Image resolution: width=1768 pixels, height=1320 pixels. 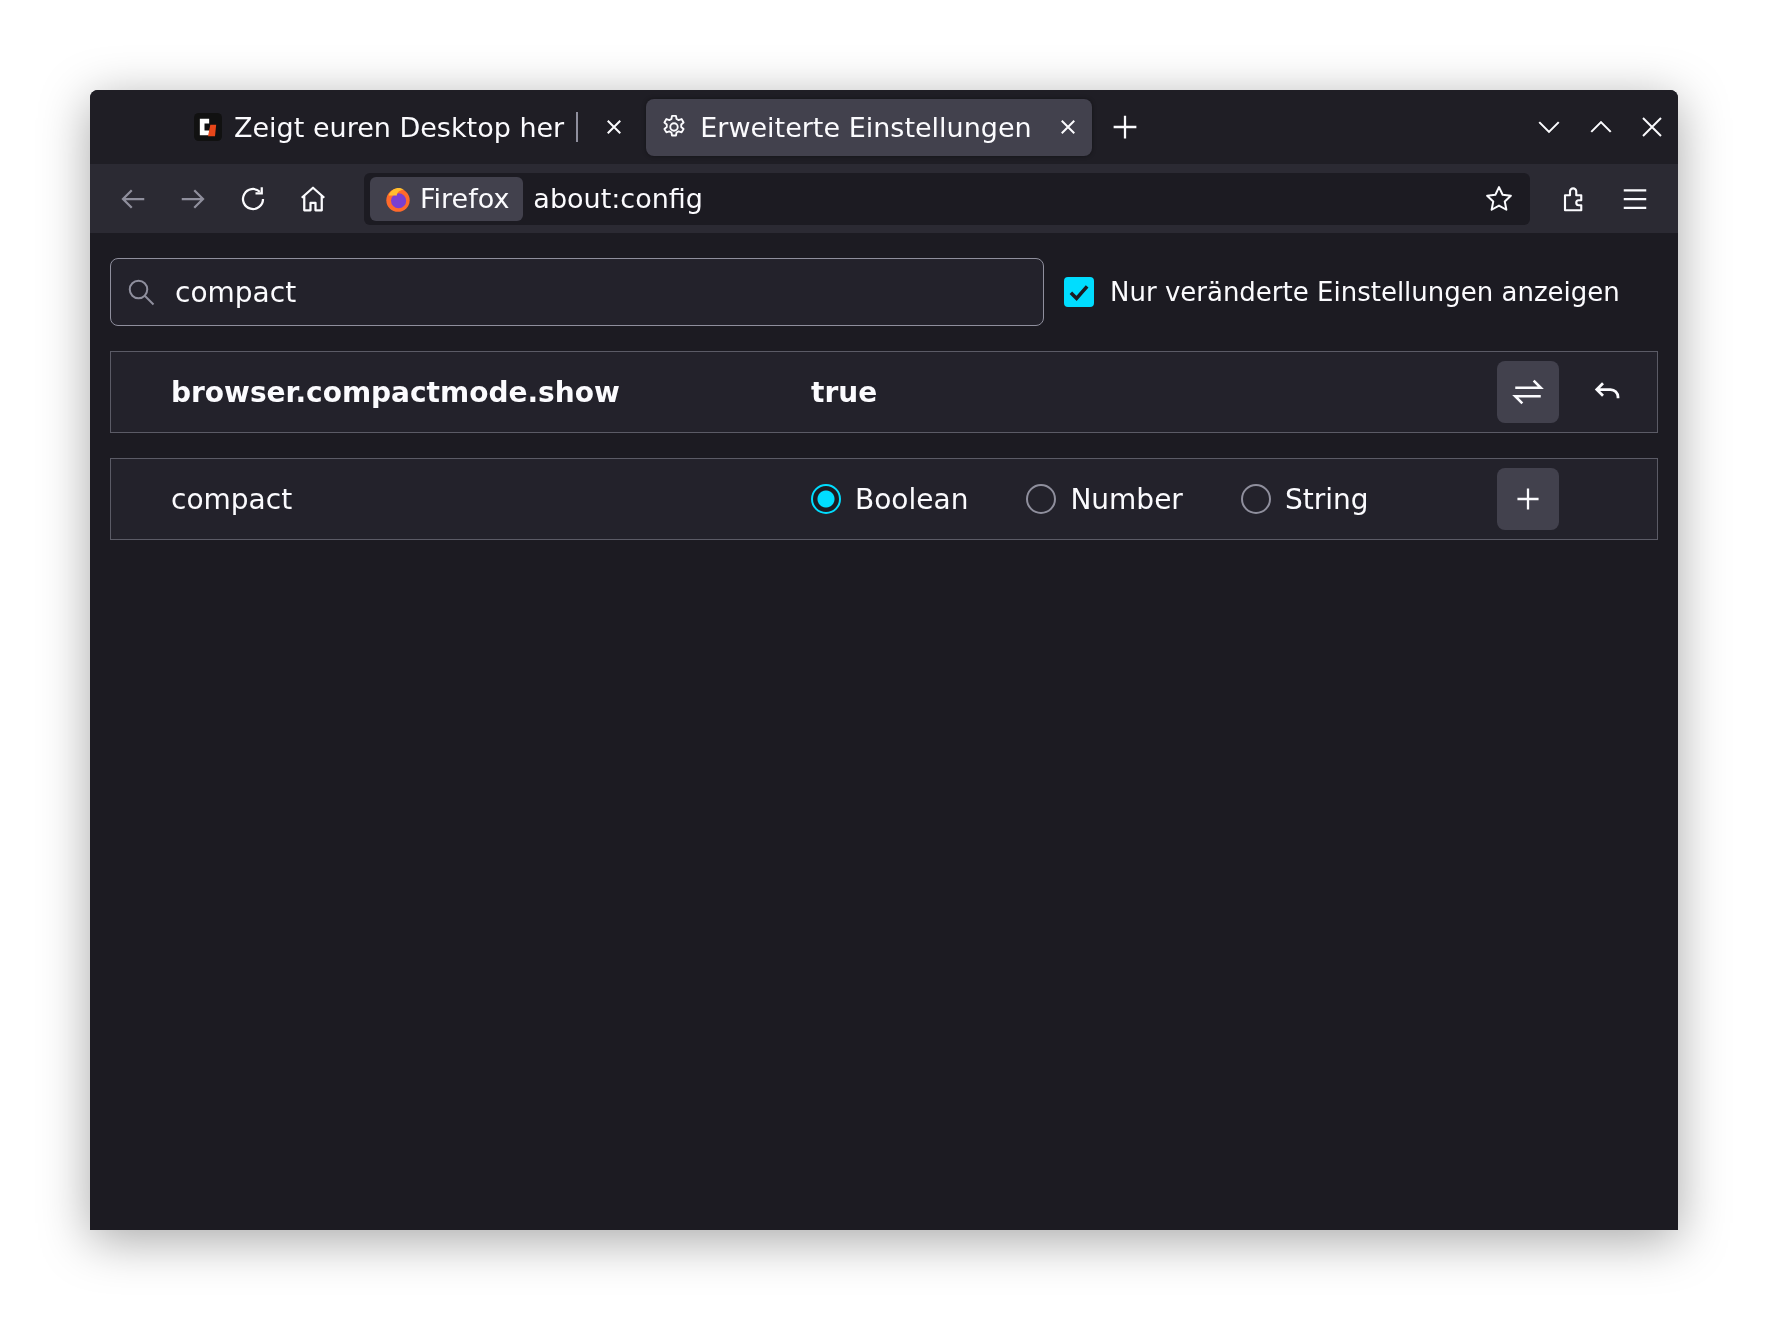 I want to click on close-icon, so click(x=1652, y=127).